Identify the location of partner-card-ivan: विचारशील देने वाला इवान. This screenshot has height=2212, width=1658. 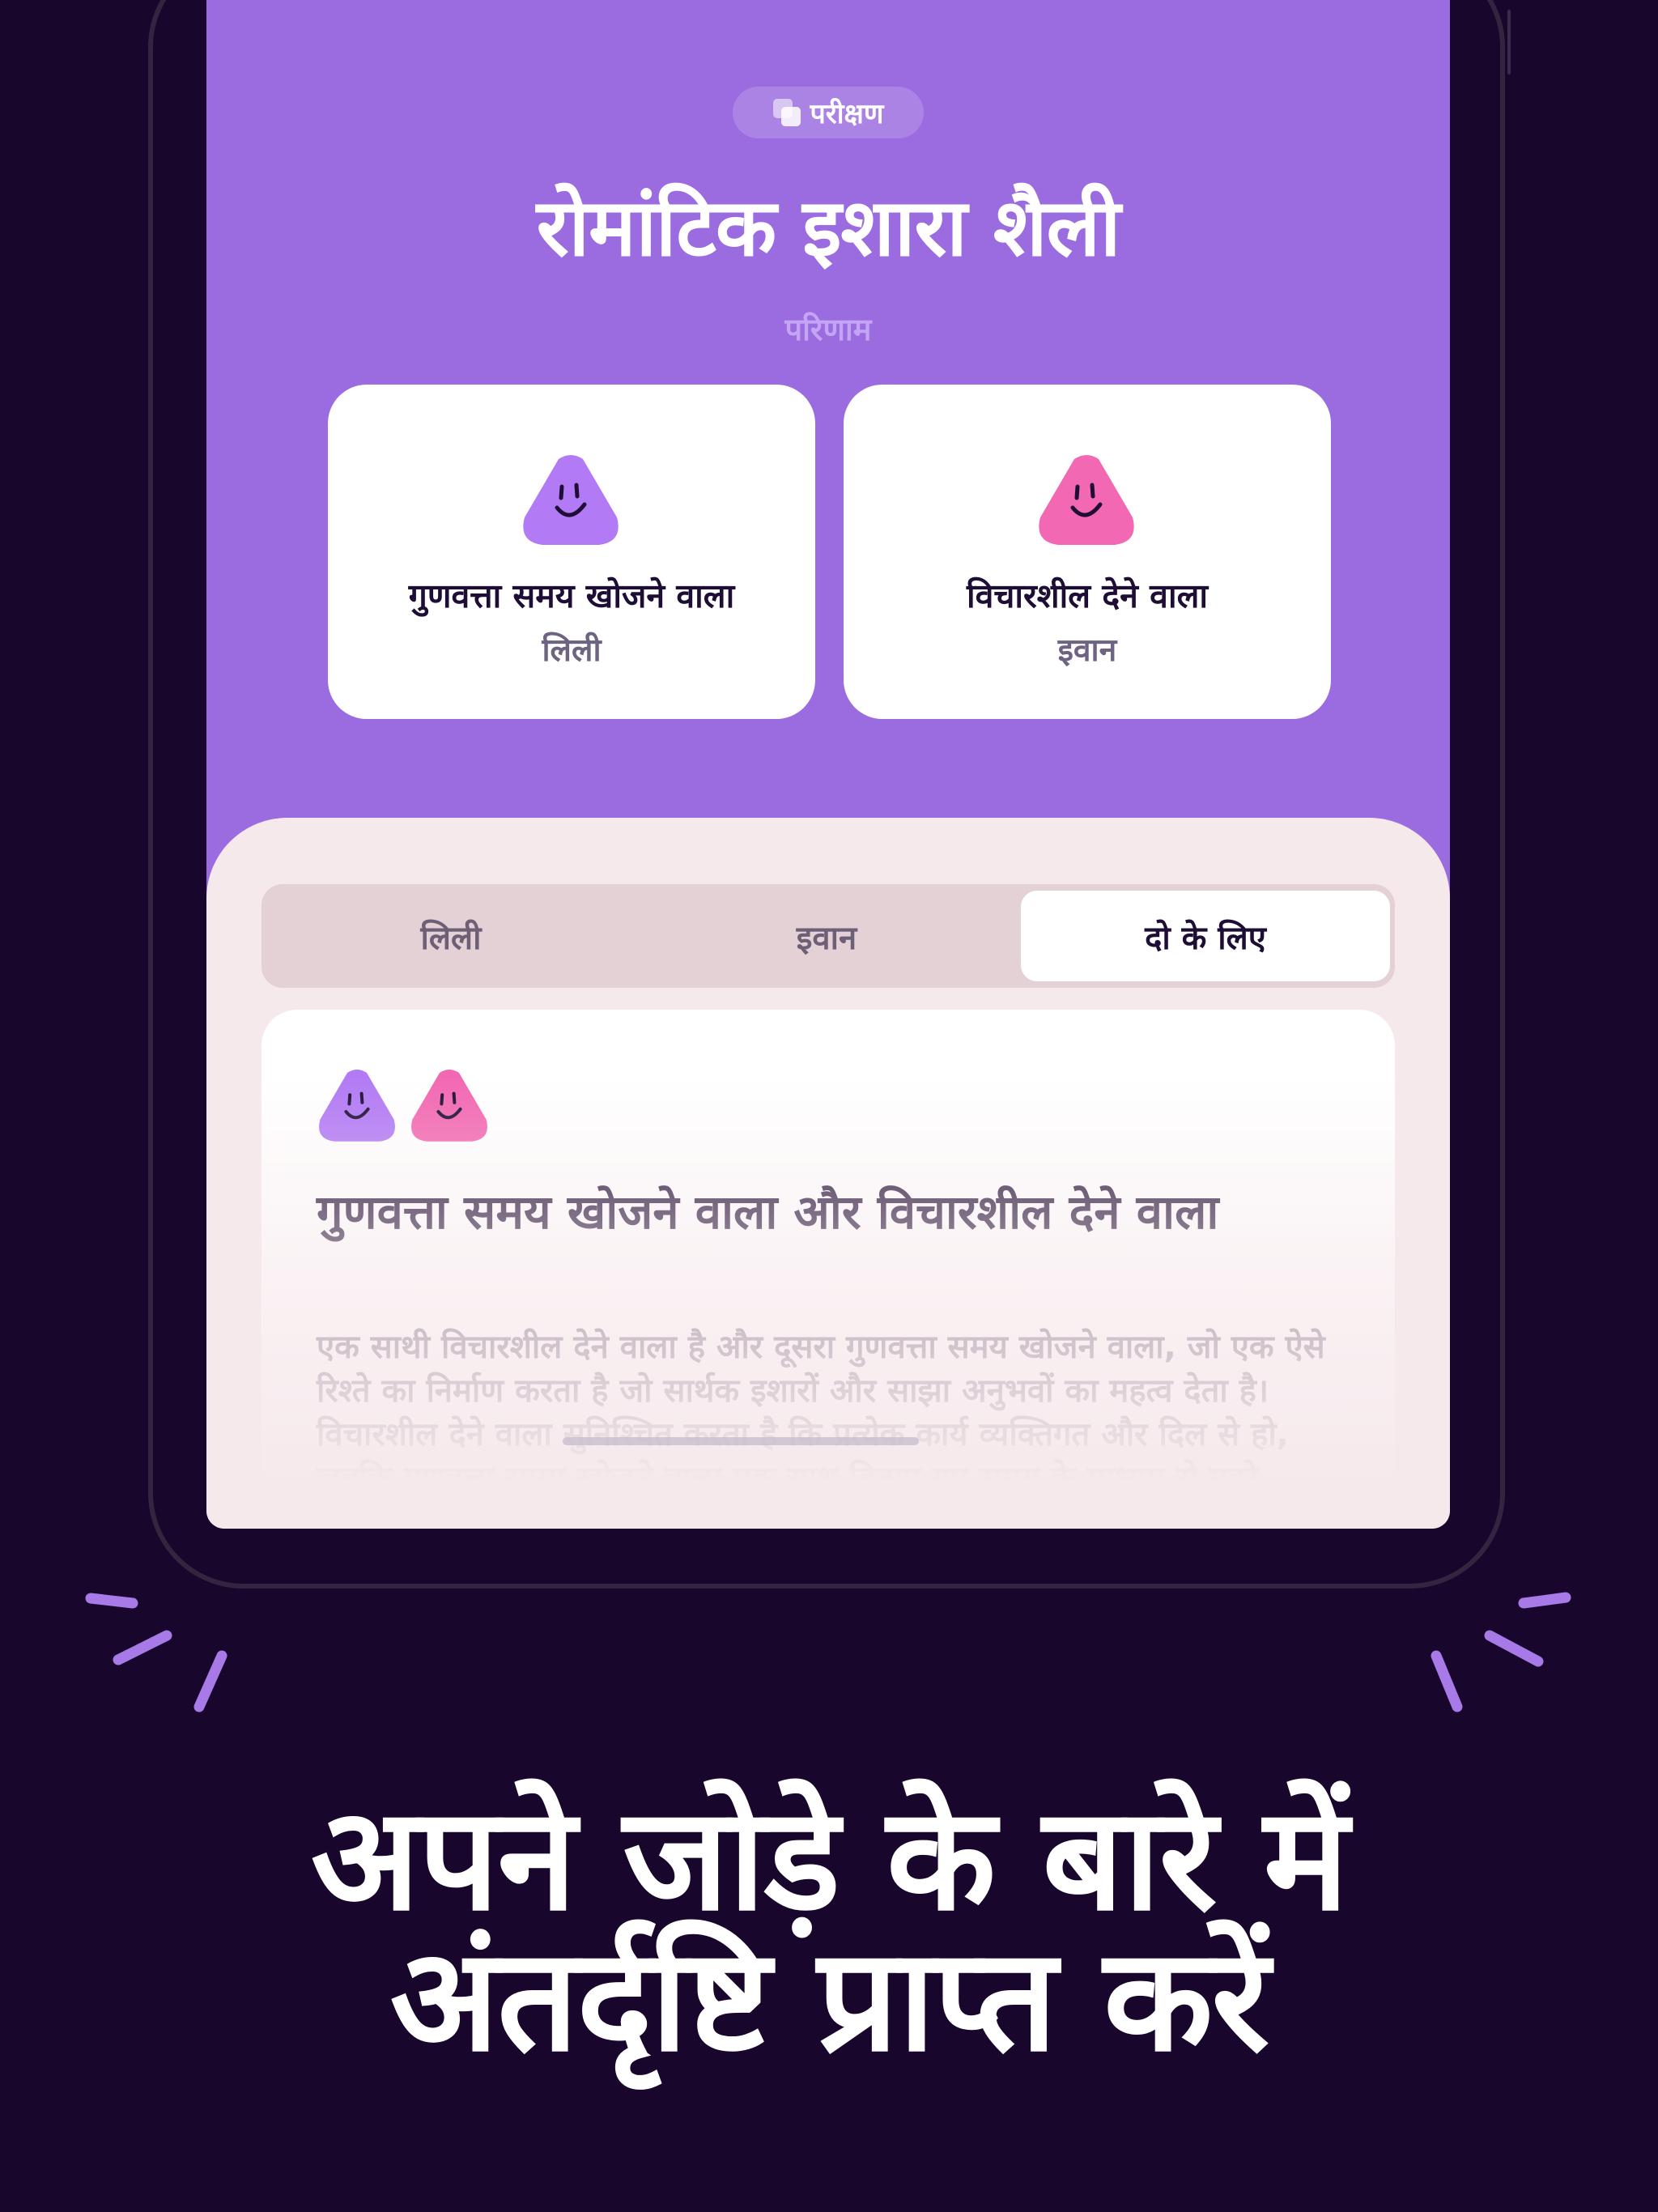
(1087, 552).